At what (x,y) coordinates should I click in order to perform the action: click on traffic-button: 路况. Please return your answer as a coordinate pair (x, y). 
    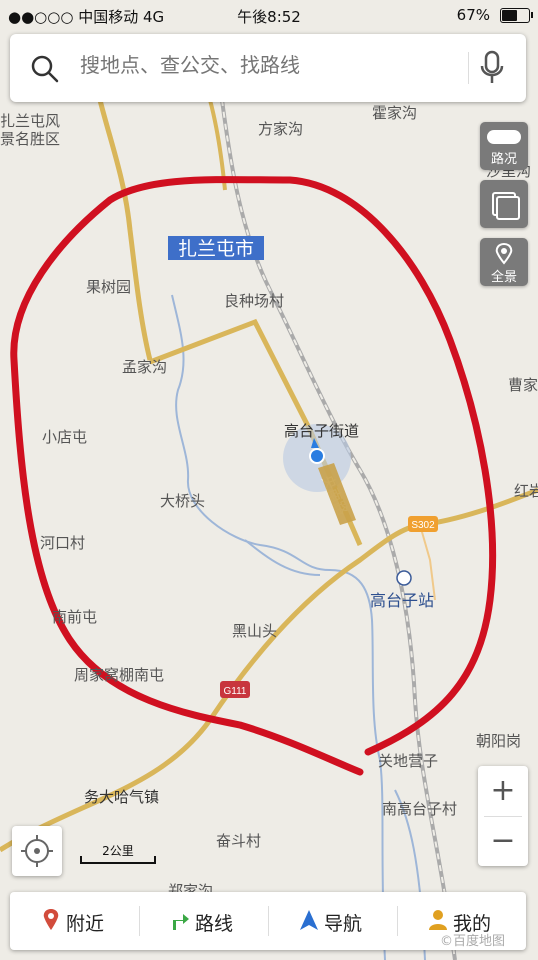
    Looking at the image, I should click on (504, 146).